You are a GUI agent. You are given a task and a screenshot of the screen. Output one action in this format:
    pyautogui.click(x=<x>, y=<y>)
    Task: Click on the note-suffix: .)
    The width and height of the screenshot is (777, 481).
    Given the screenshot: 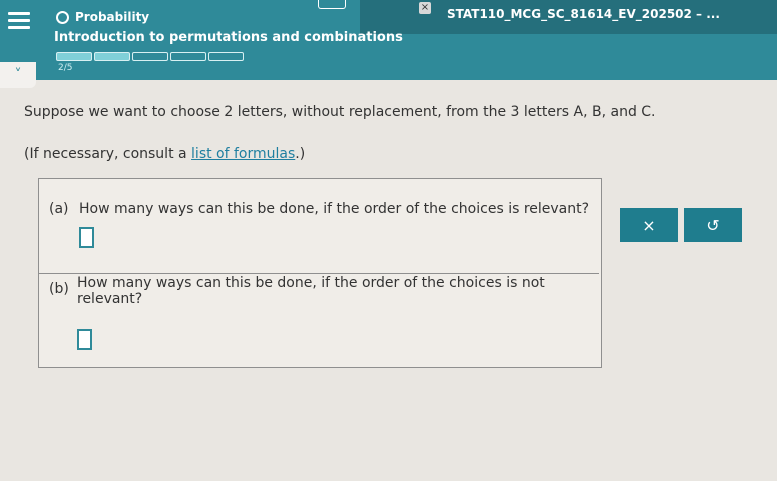 What is the action you would take?
    pyautogui.click(x=300, y=154)
    